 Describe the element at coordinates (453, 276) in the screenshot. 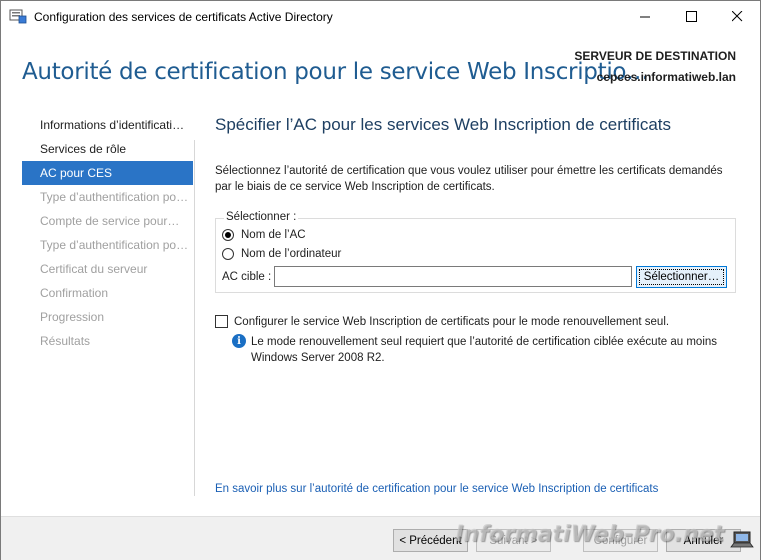

I see `target-ca-input` at that location.